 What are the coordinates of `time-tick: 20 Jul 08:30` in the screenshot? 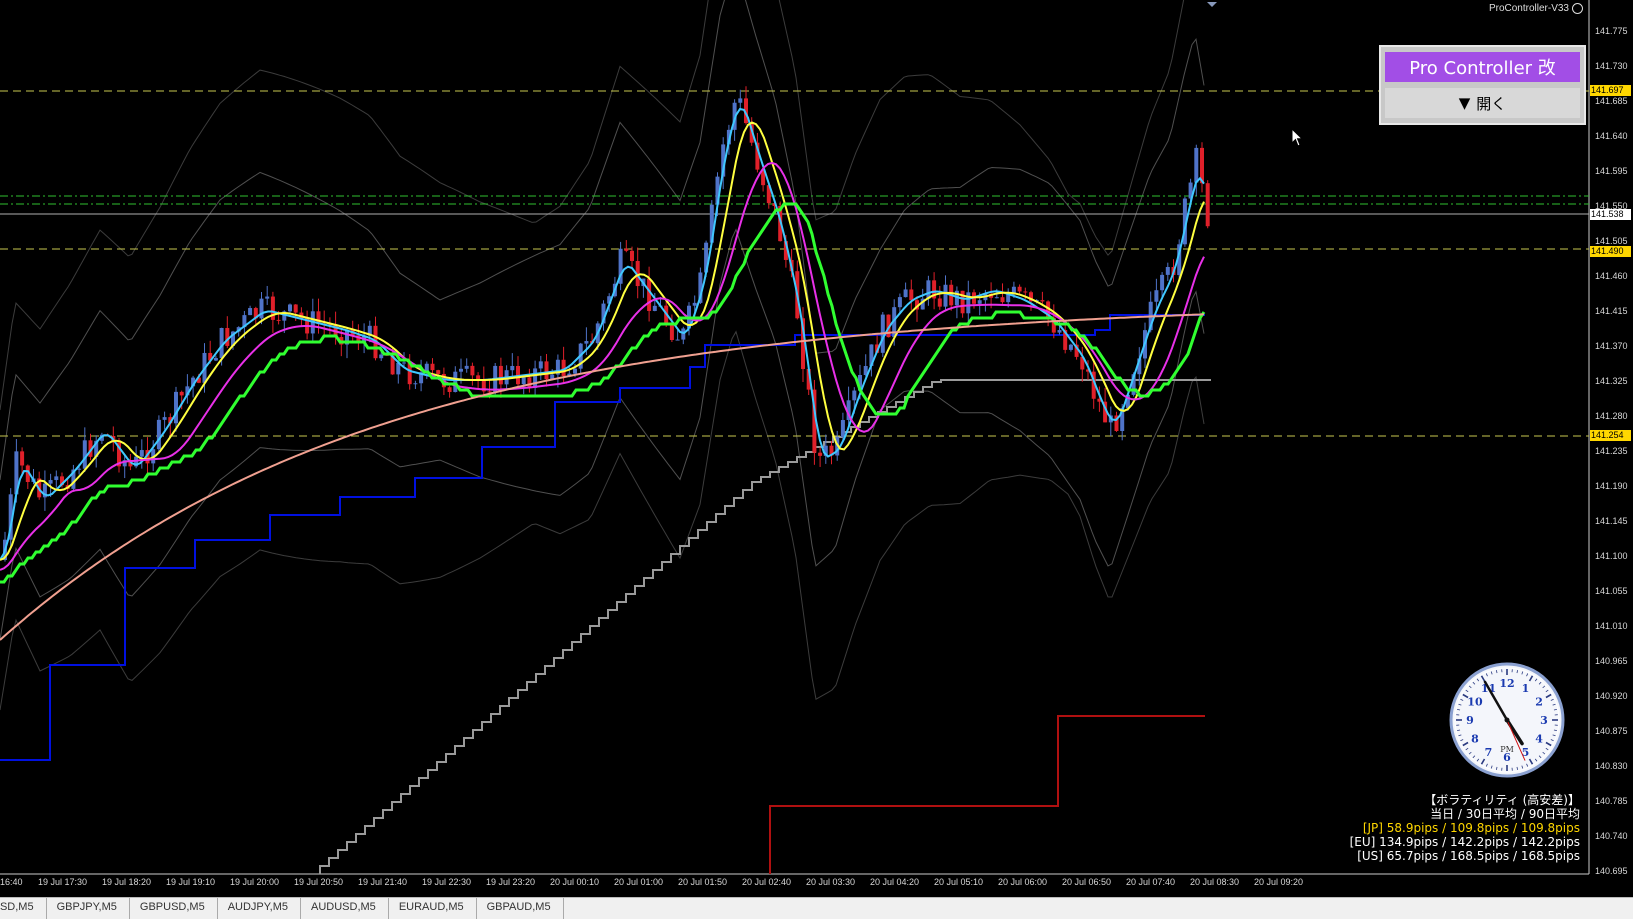 It's located at (1214, 882).